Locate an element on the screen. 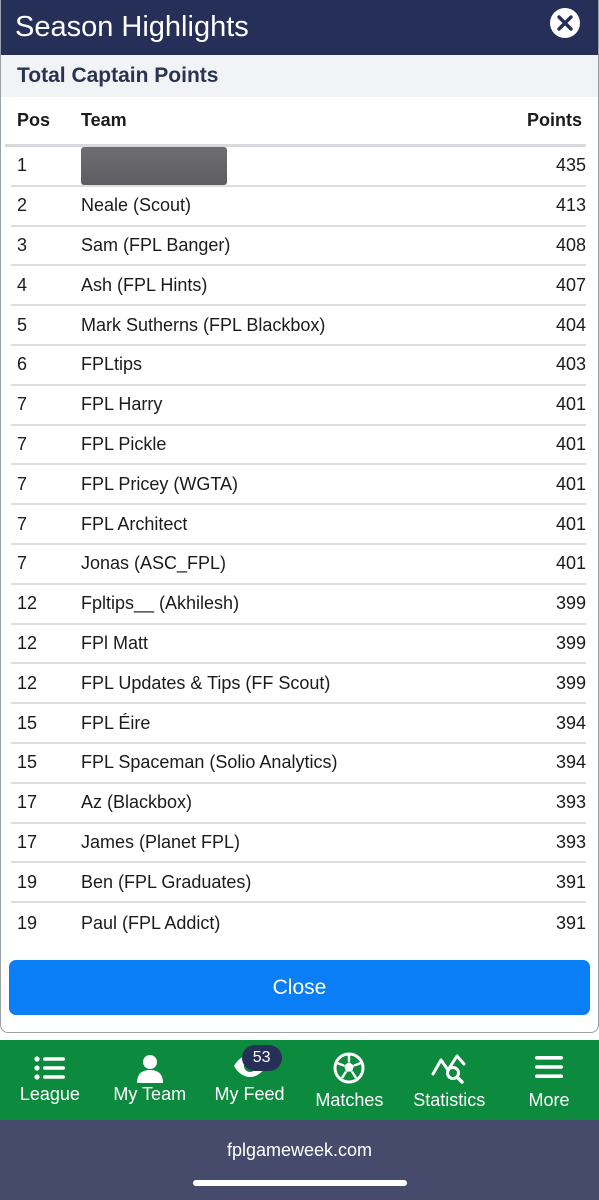  row-team: FPL Spaceman (Solio Analytics) is located at coordinates (209, 762).